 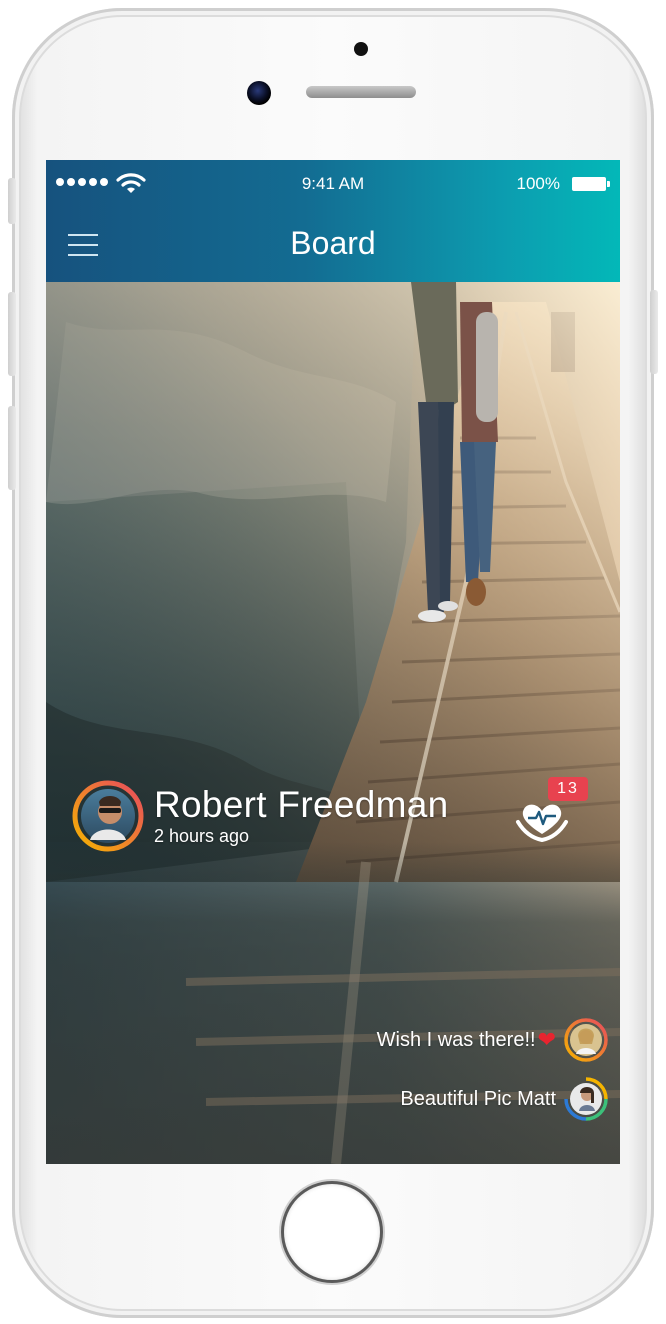 I want to click on heart-emoji-icon: ❤, so click(x=546, y=1039).